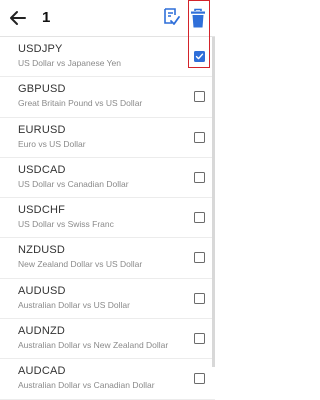 This screenshot has height=400, width=320. Describe the element at coordinates (42, 371) in the screenshot. I see `symbol-name: AUDCAD` at that location.